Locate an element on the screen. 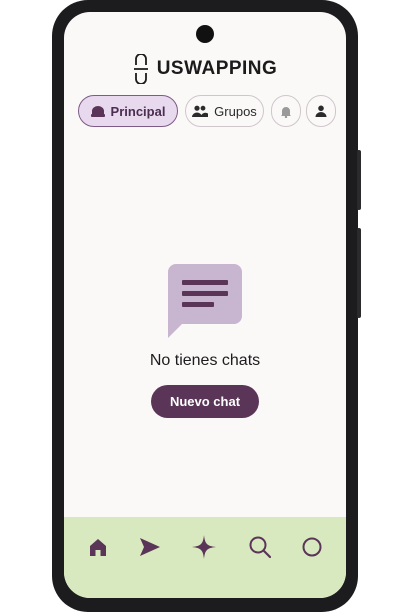  nav-profile is located at coordinates (312, 547).